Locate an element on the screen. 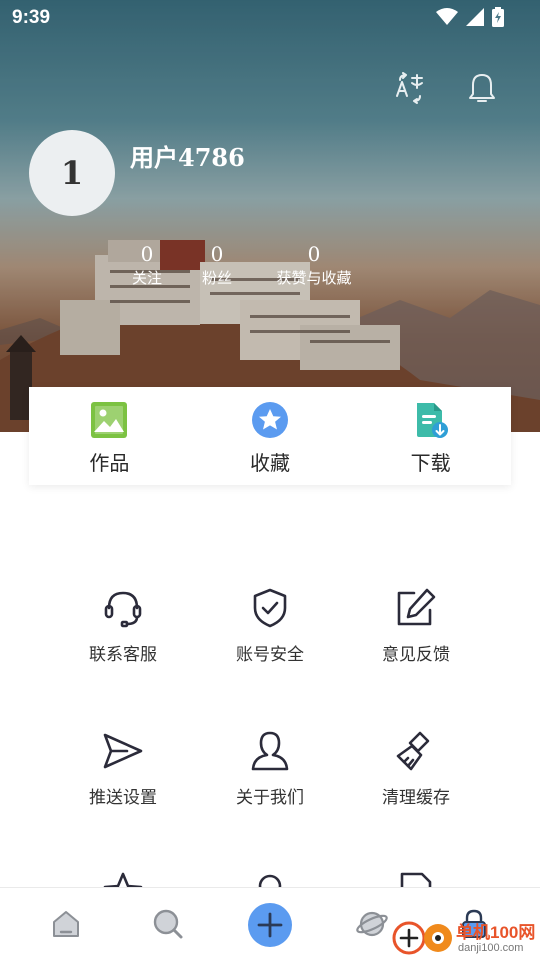 This screenshot has height=960, width=540. stat-followers: 0 粉丝 is located at coordinates (217, 267).